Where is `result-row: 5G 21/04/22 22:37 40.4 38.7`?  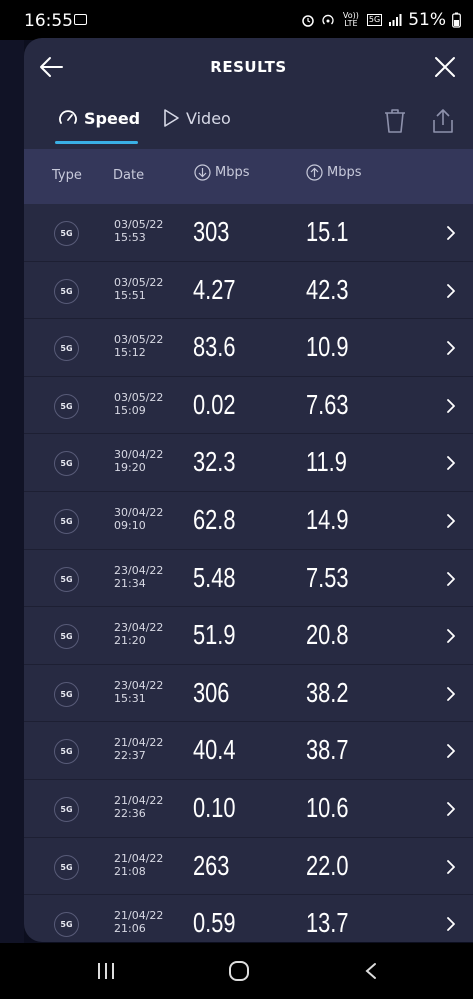
result-row: 5G 21/04/22 22:37 40.4 38.7 is located at coordinates (248, 751).